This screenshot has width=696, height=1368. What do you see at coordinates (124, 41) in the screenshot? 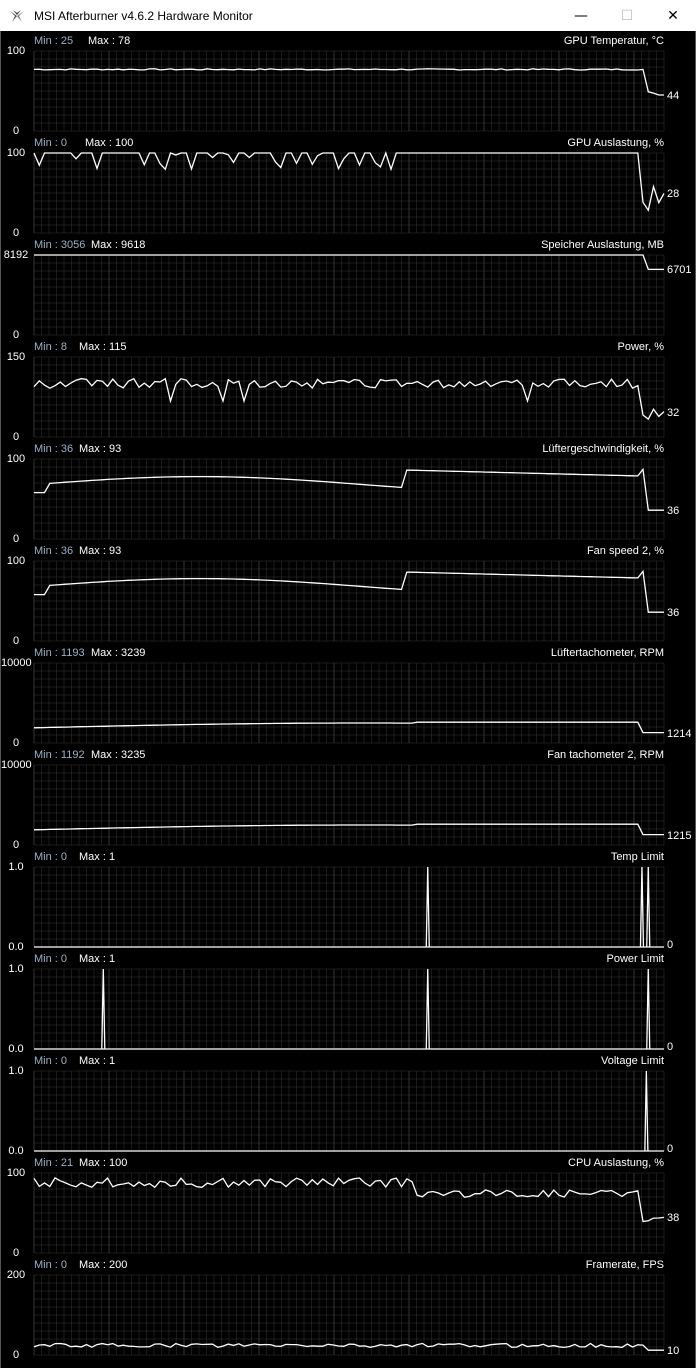
I see `max-value: 78` at bounding box center [124, 41].